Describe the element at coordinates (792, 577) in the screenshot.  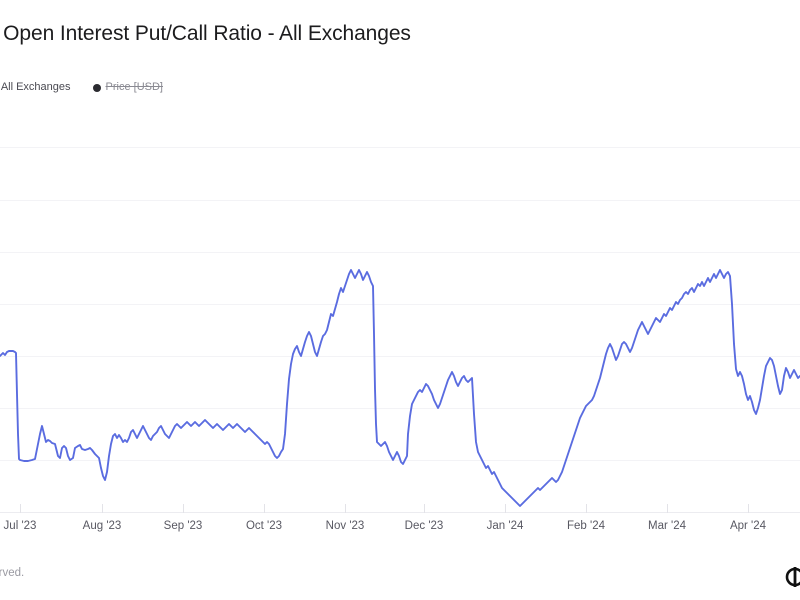
I see `watermark-badge-icon` at that location.